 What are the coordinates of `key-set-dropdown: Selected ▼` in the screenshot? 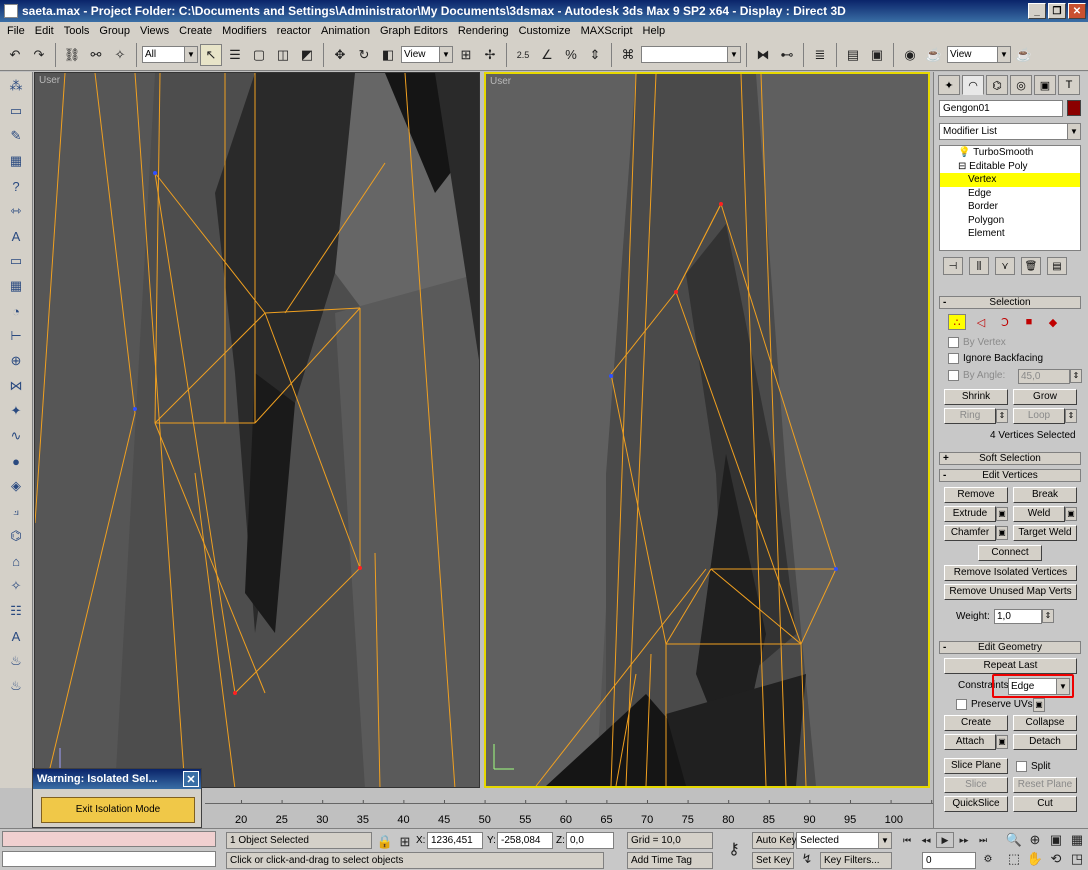 It's located at (844, 840).